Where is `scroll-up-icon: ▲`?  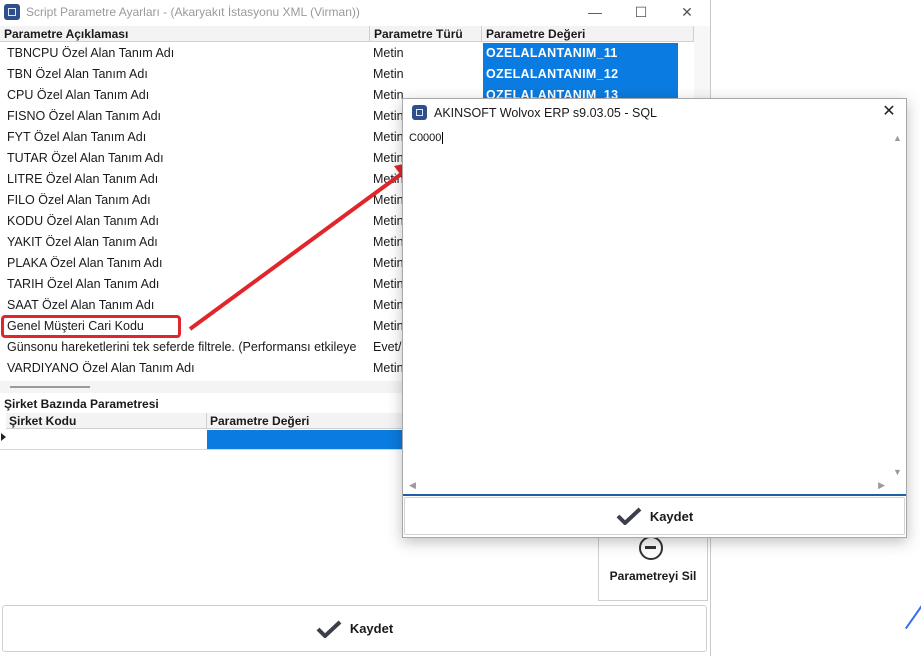
scroll-up-icon: ▲ is located at coordinates (897, 138).